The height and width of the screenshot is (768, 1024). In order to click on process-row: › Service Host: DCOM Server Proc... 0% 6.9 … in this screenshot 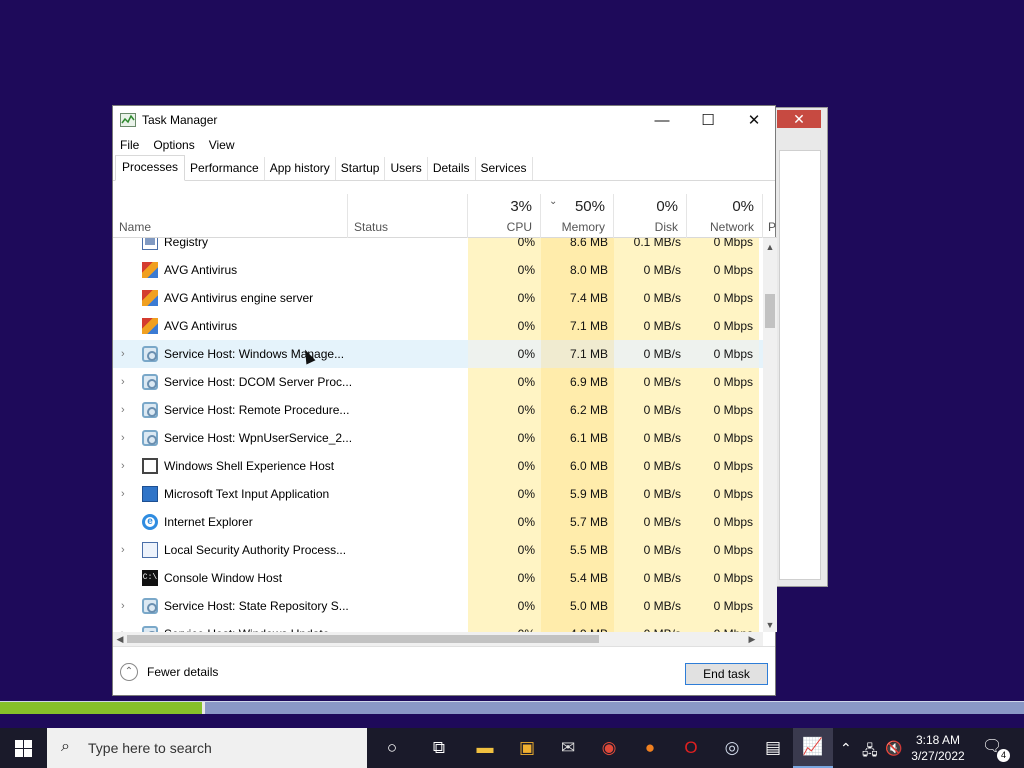, I will do `click(438, 382)`.